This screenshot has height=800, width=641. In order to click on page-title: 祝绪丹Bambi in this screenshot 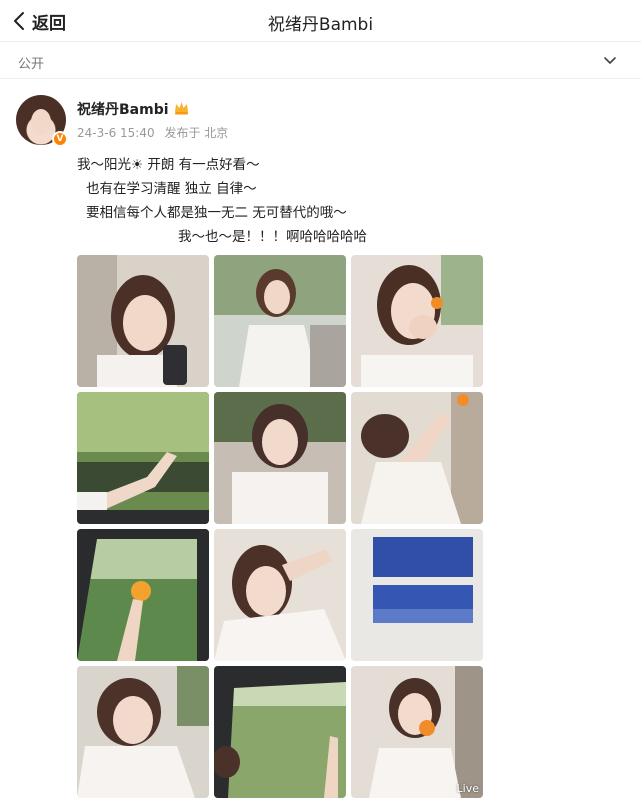, I will do `click(320, 25)`.